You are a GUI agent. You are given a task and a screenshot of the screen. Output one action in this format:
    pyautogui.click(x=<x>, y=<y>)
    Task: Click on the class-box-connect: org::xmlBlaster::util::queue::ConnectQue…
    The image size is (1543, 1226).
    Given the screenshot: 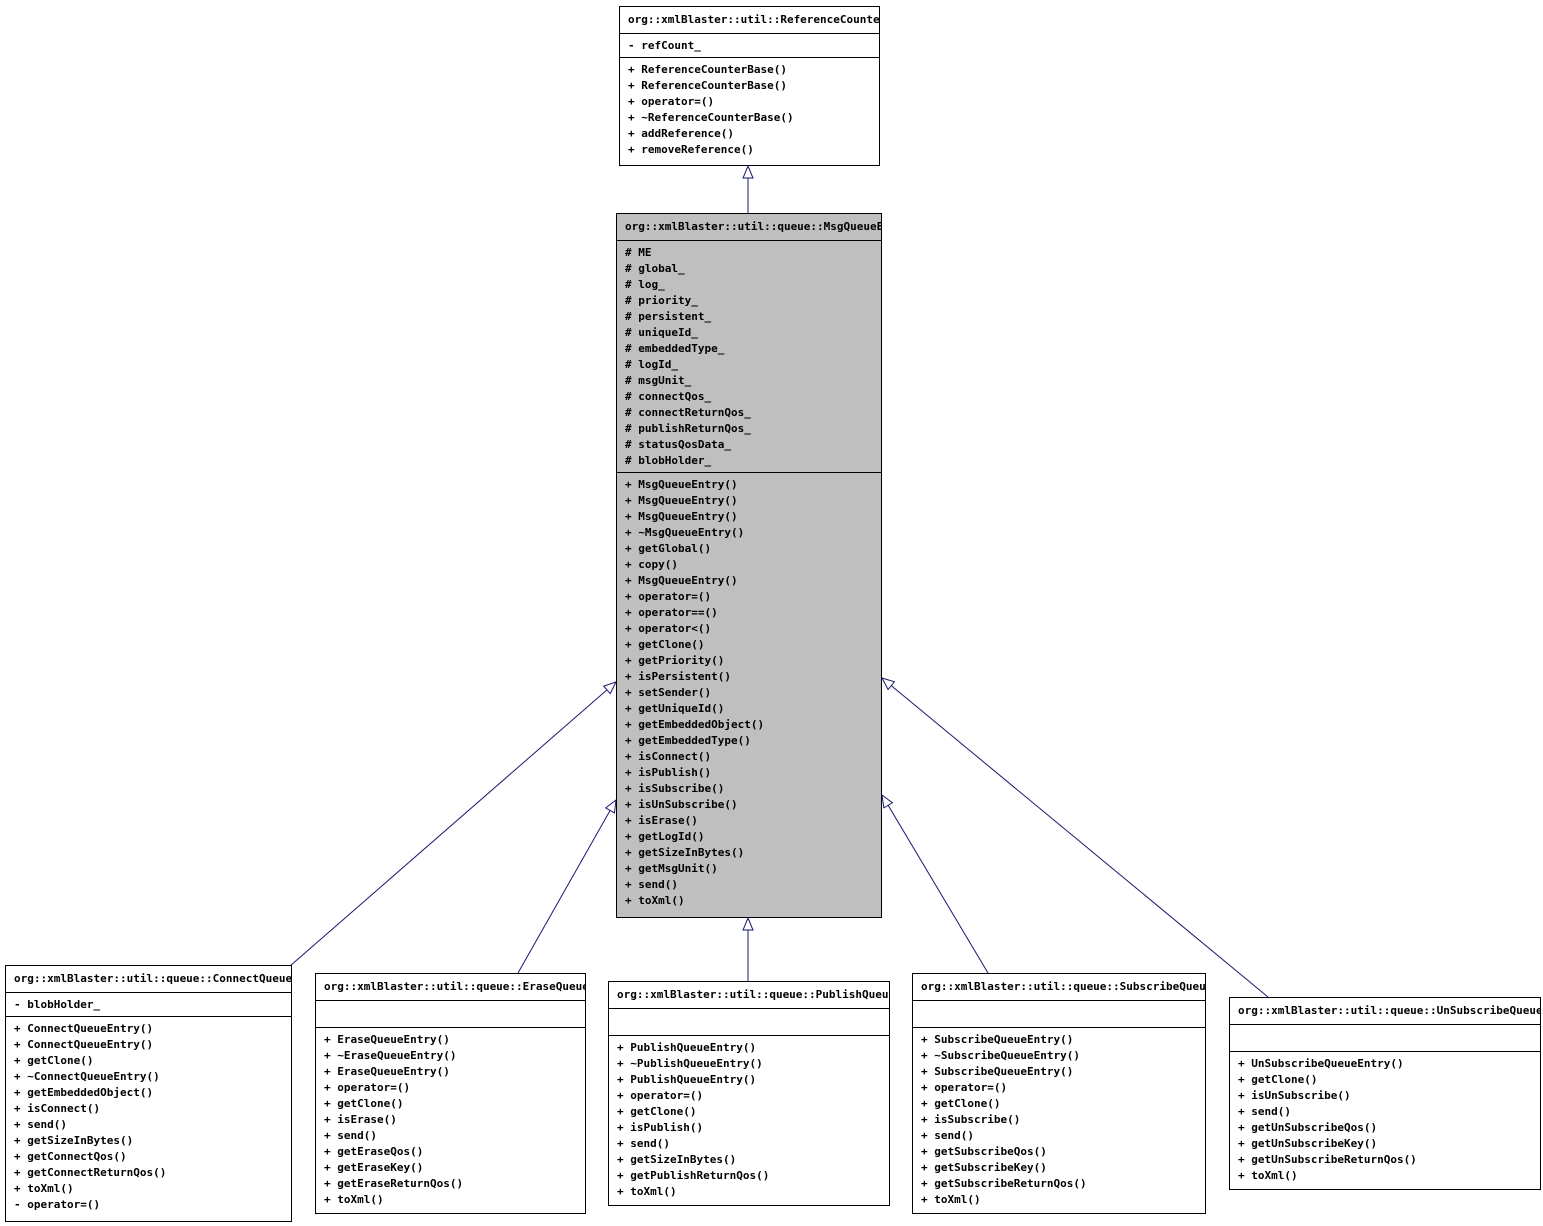 What is the action you would take?
    pyautogui.click(x=148, y=1093)
    